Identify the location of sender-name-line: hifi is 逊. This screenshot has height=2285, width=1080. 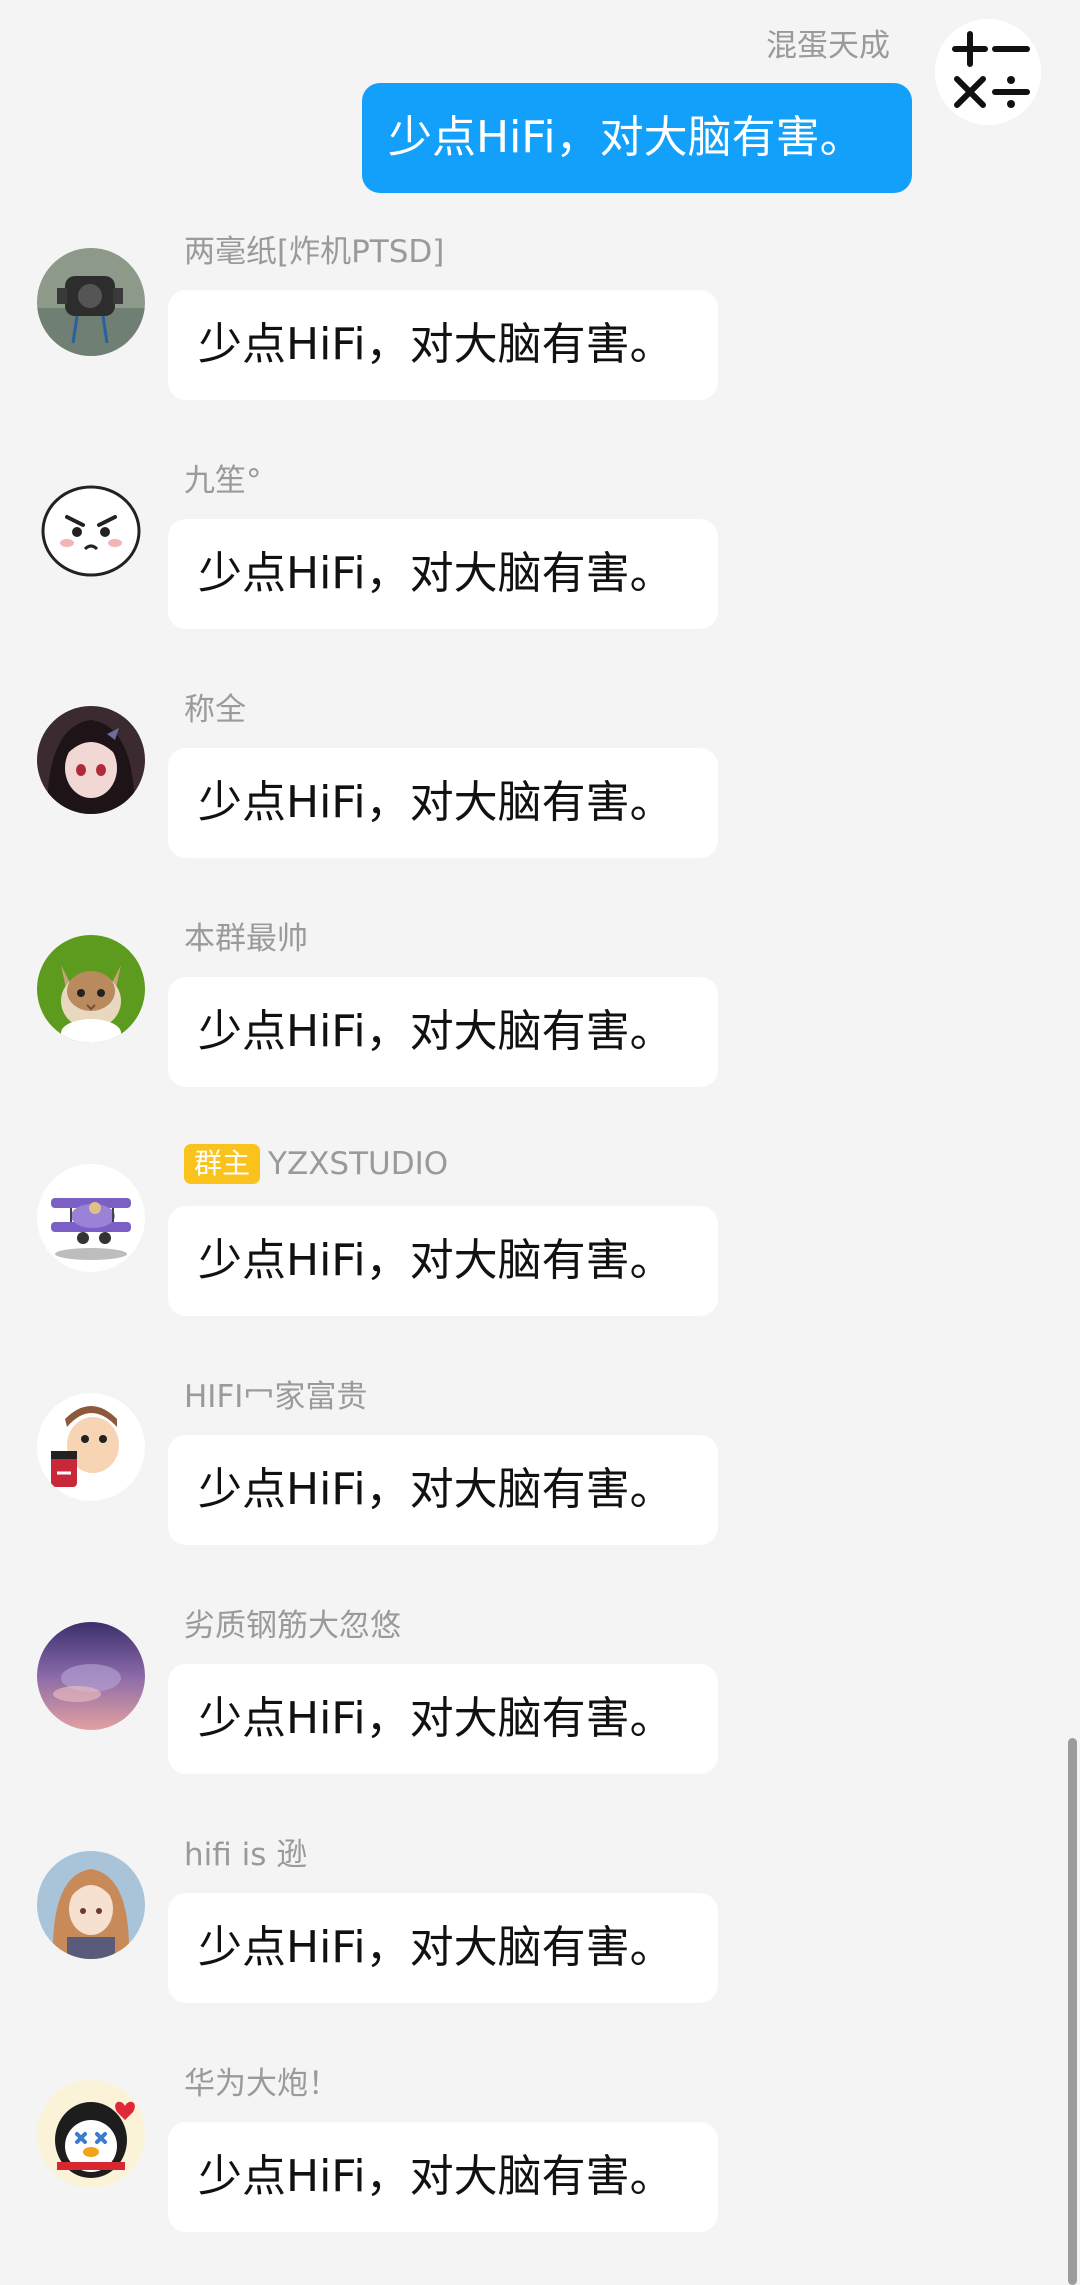
(245, 1851).